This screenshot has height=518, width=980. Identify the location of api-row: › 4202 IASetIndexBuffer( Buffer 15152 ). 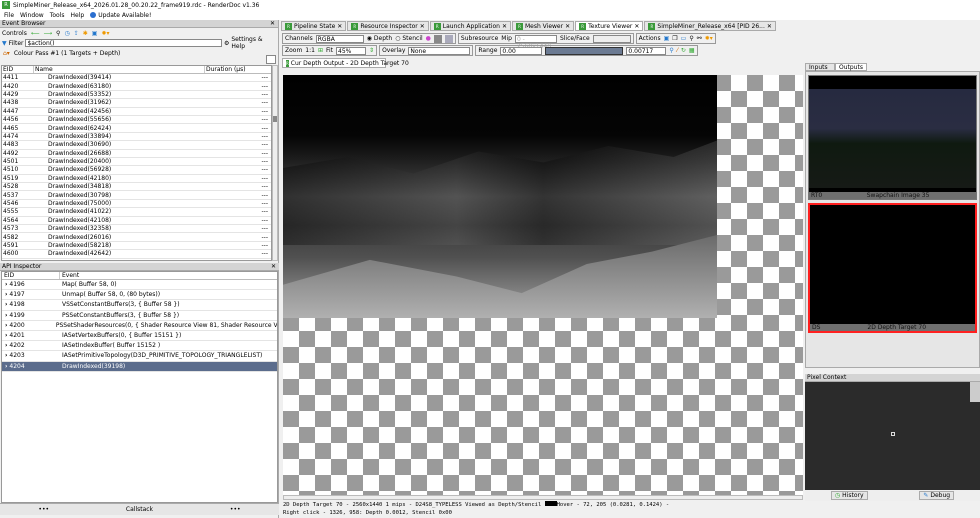
(139, 346).